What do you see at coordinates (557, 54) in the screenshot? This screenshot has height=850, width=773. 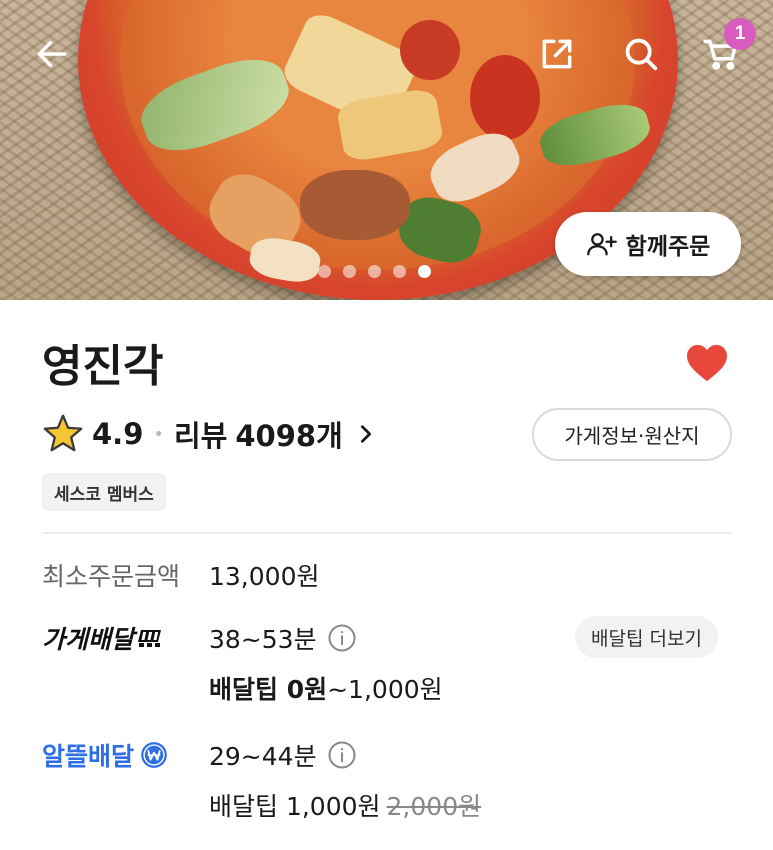 I see `share-icon` at bounding box center [557, 54].